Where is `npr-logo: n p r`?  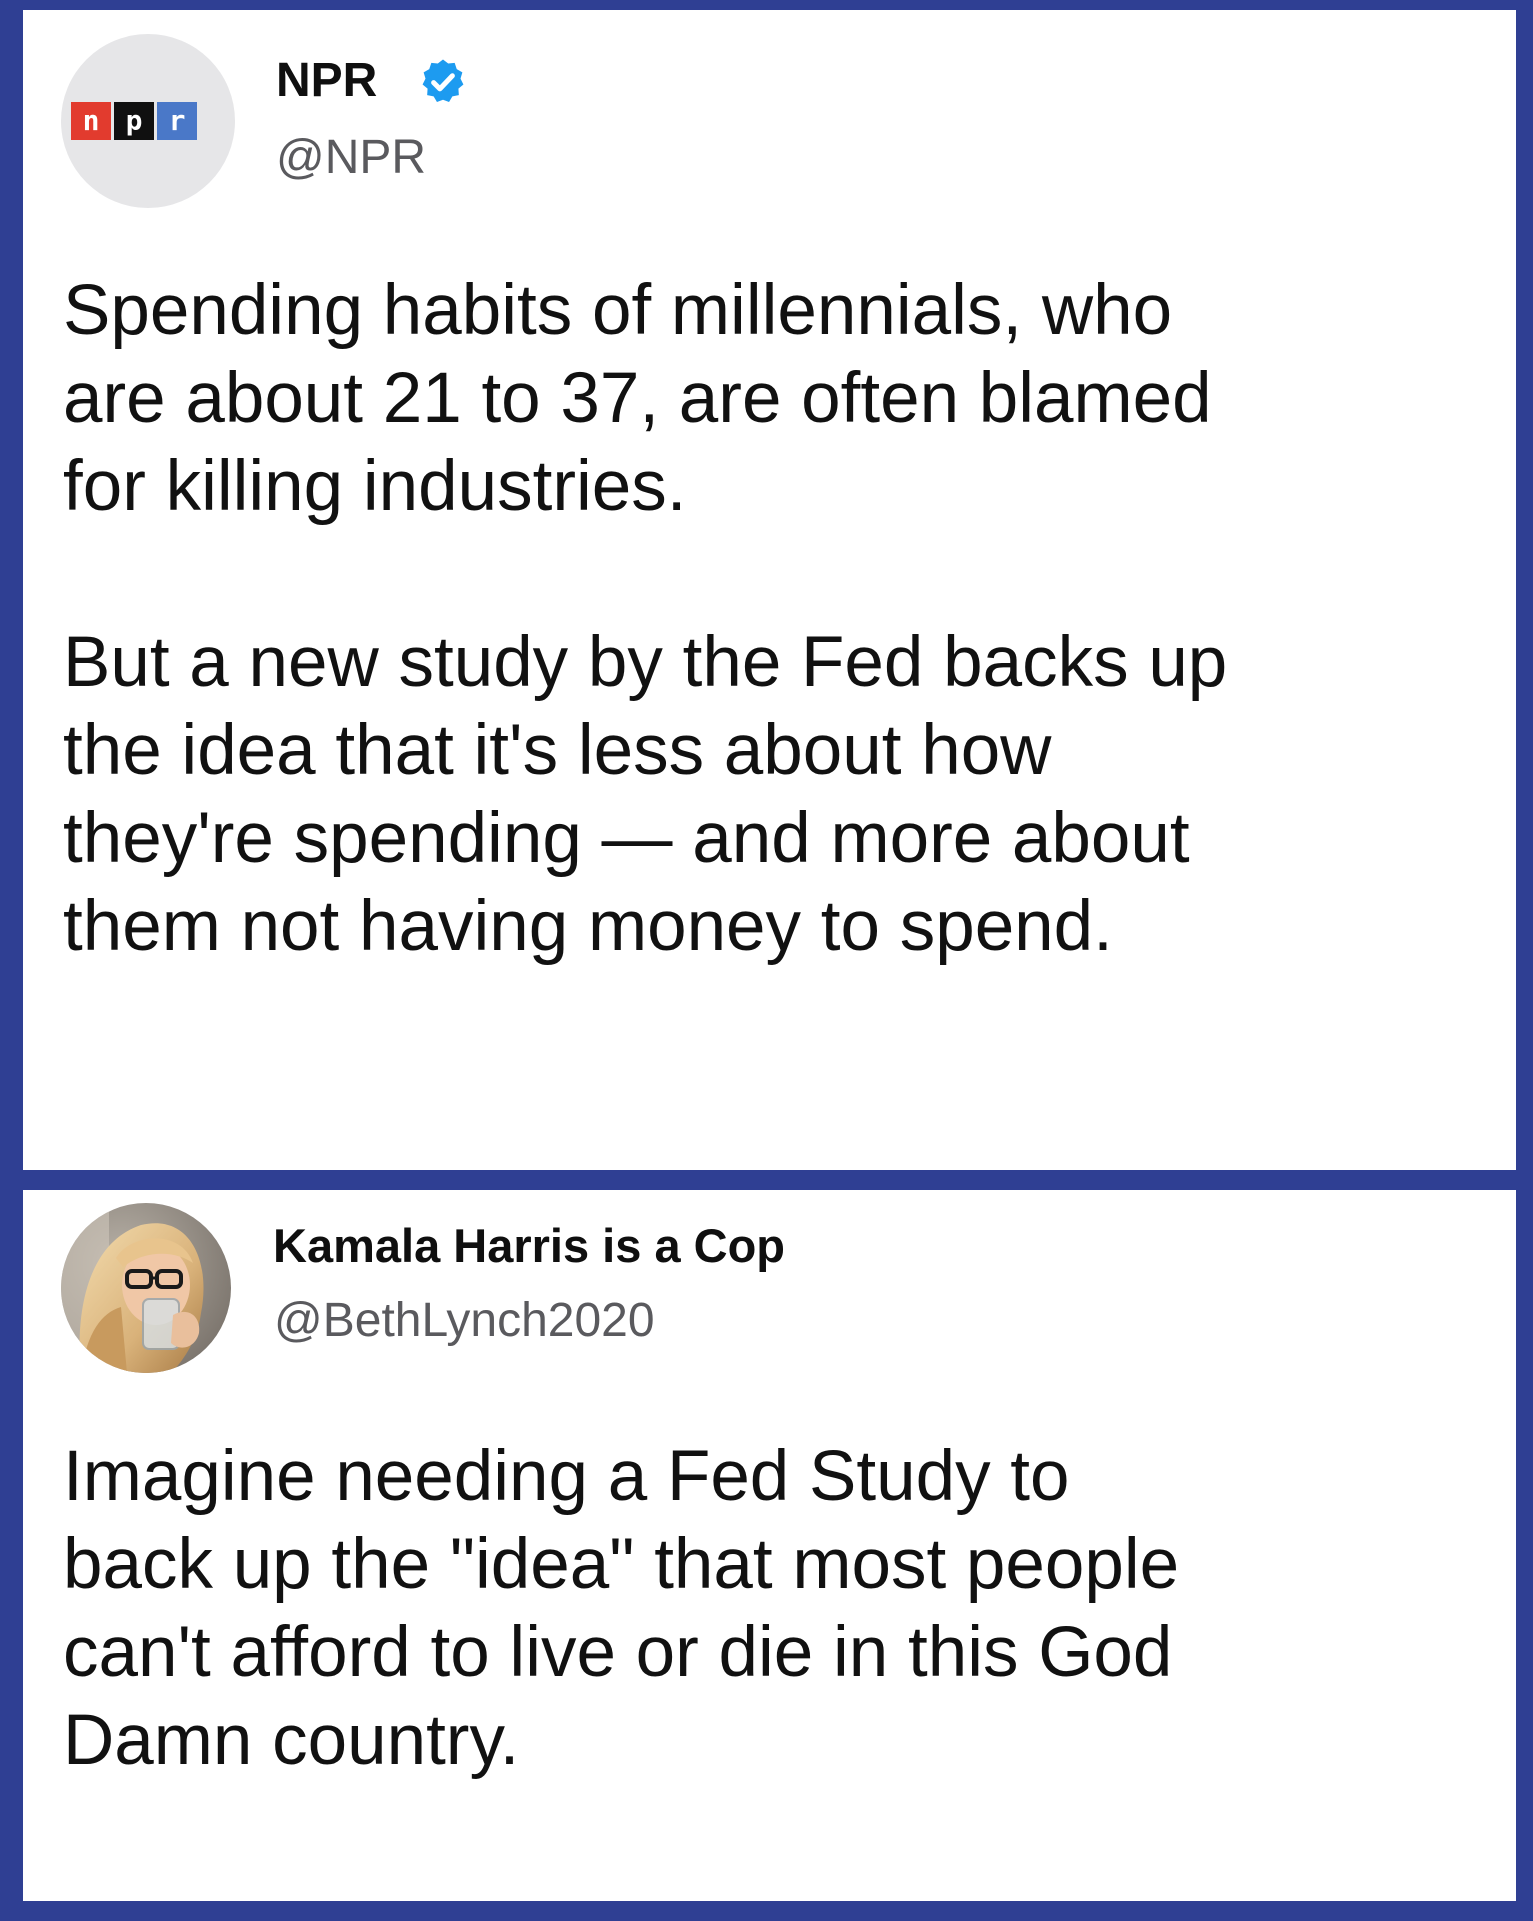 npr-logo: n p r is located at coordinates (134, 121).